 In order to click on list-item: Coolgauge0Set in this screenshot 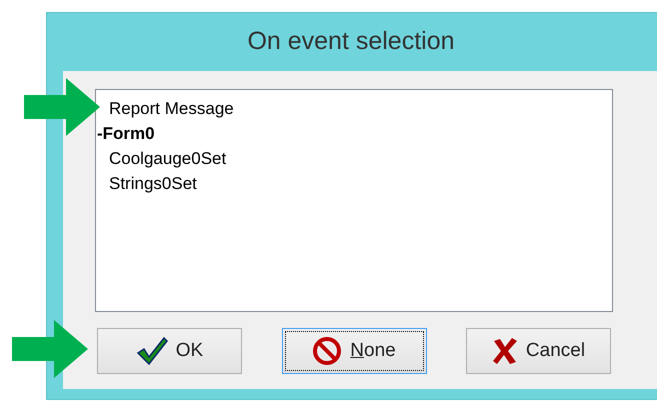, I will do `click(161, 158)`.